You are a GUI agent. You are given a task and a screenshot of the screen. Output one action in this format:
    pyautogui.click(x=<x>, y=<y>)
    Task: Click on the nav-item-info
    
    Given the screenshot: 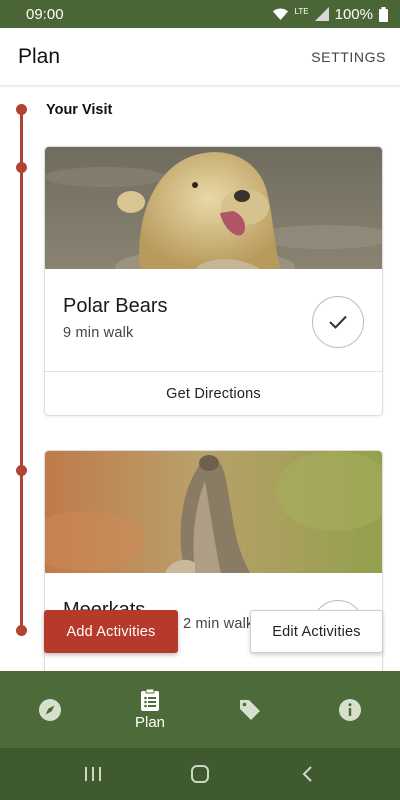 What is the action you would take?
    pyautogui.click(x=350, y=709)
    